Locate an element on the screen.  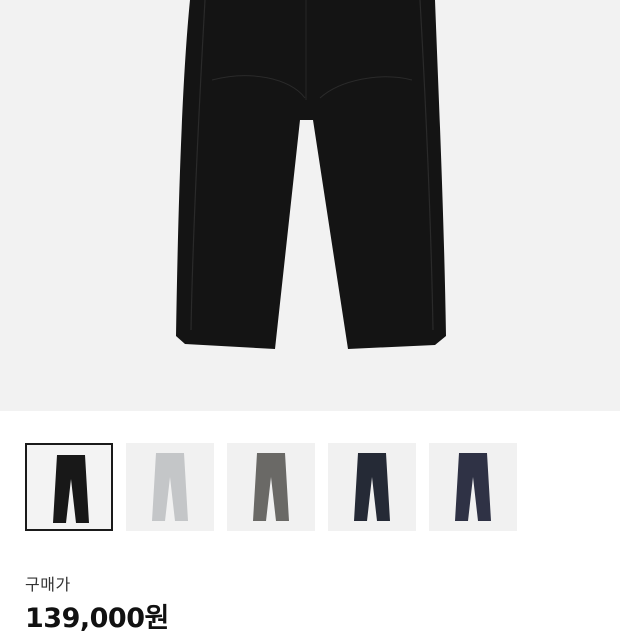
thumbnail-light-gray is located at coordinates (170, 487).